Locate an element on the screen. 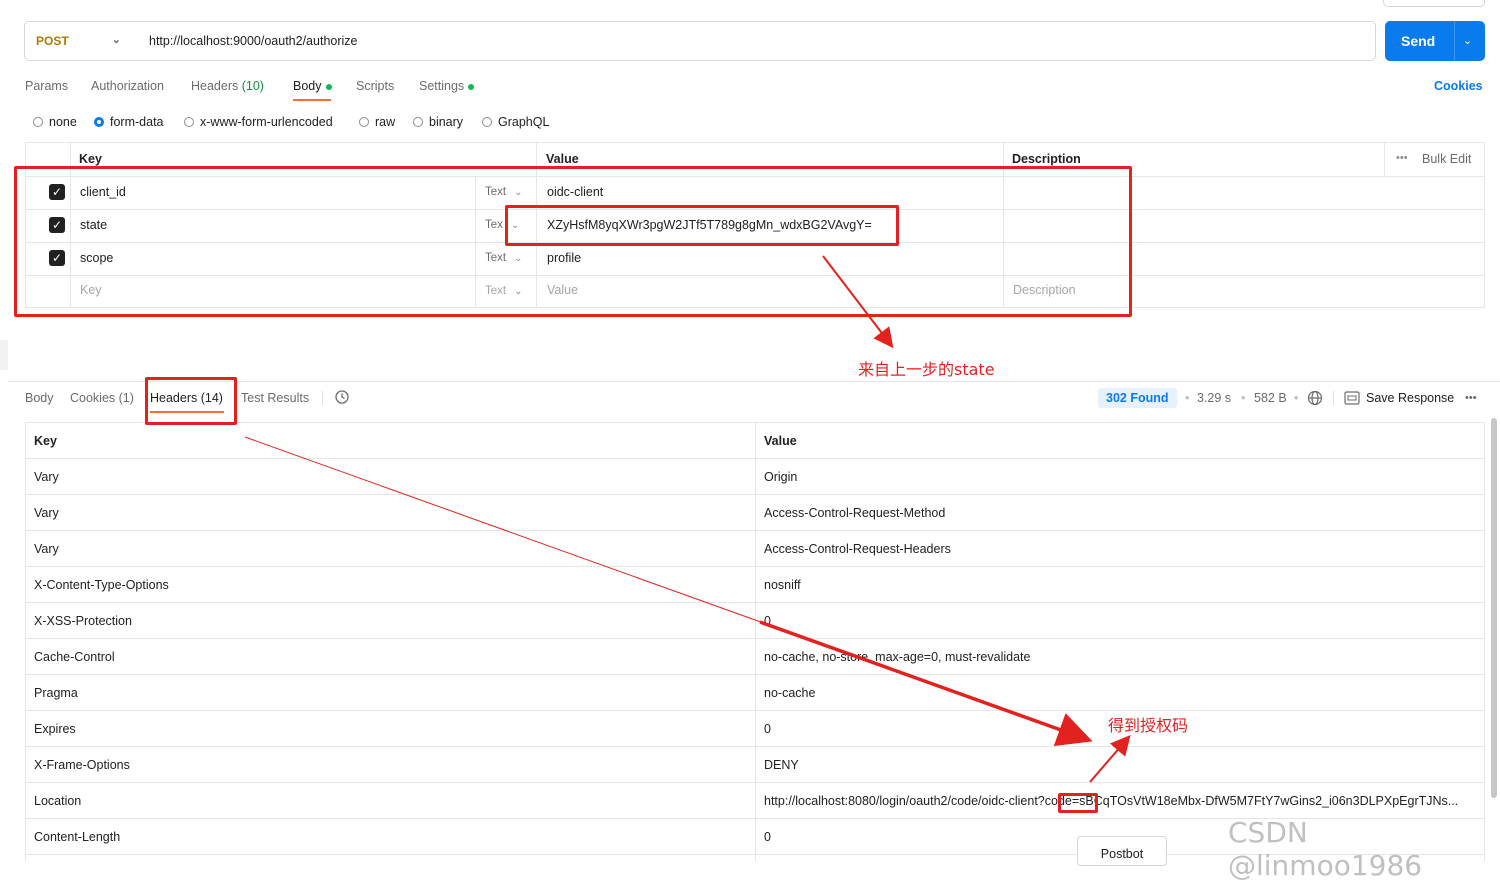 The height and width of the screenshot is (882, 1500). header-key: Location is located at coordinates (58, 801).